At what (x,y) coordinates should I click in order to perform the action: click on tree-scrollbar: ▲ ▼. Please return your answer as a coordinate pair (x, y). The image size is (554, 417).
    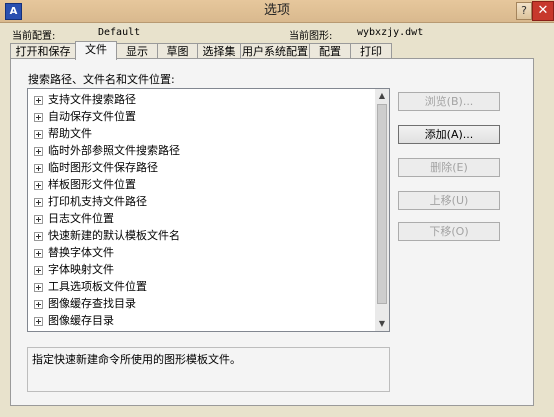
    Looking at the image, I should click on (382, 210).